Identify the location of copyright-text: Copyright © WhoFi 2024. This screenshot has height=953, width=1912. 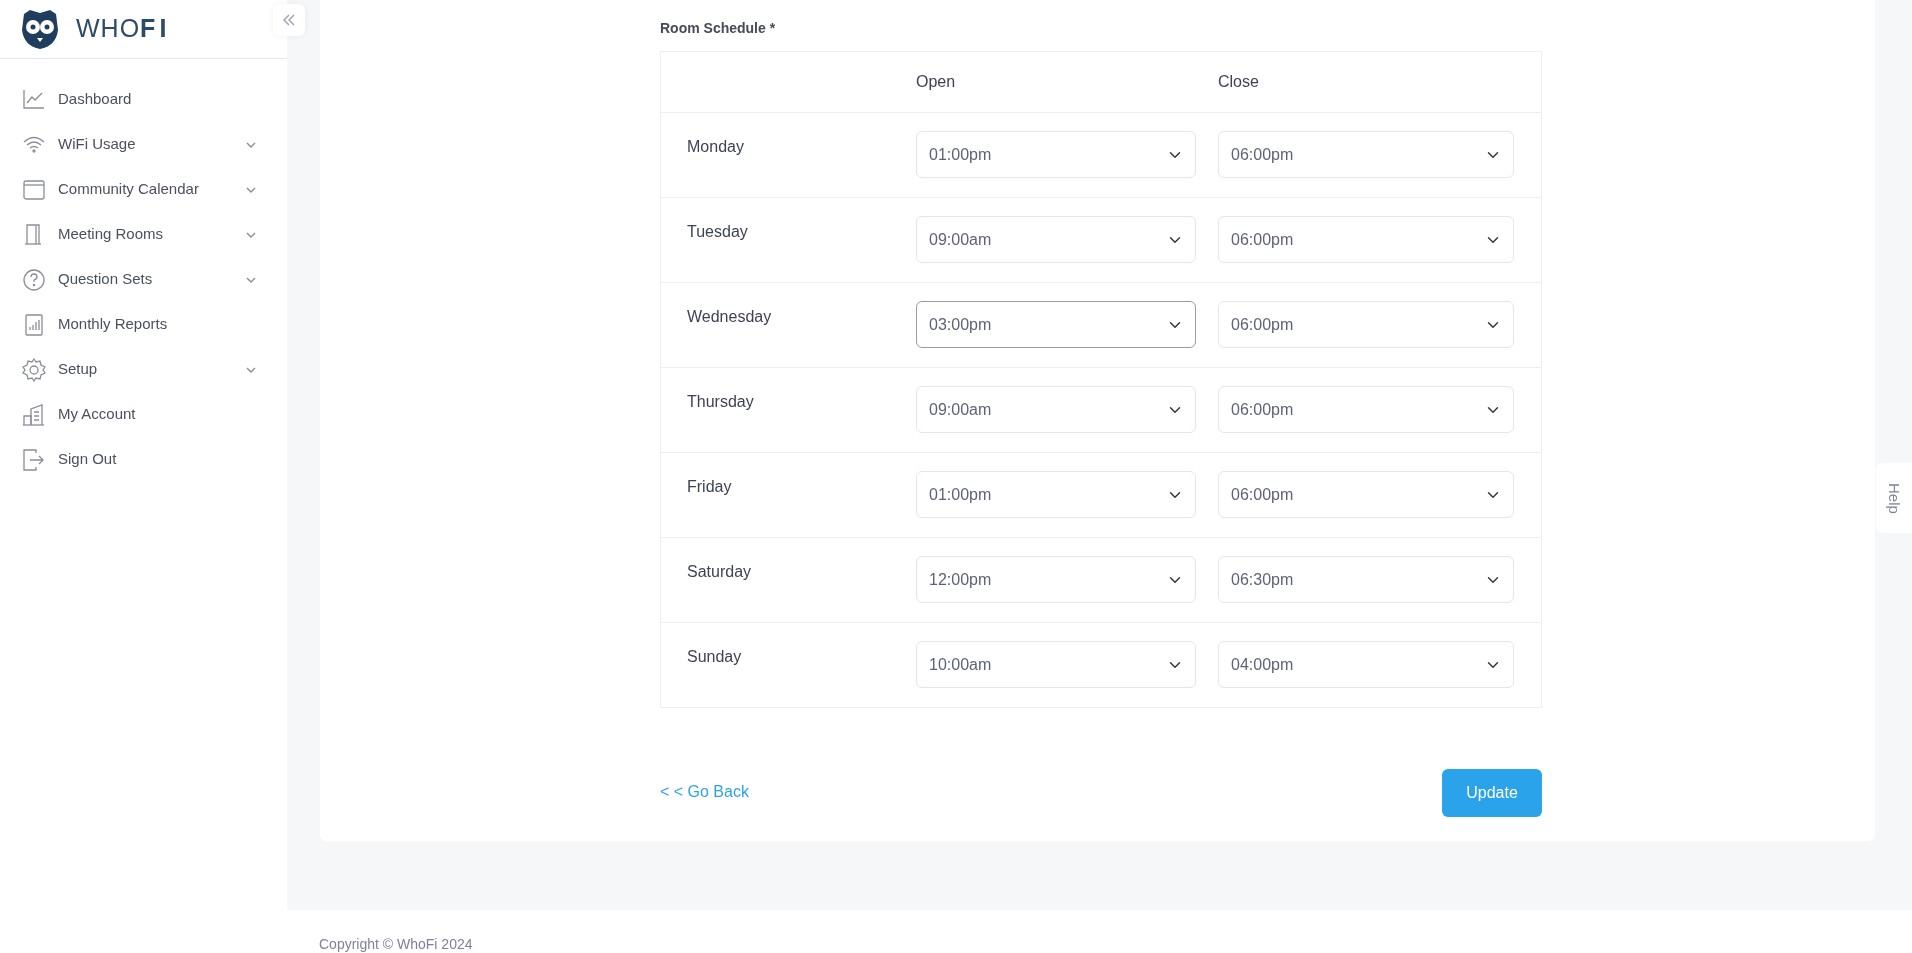
(396, 944).